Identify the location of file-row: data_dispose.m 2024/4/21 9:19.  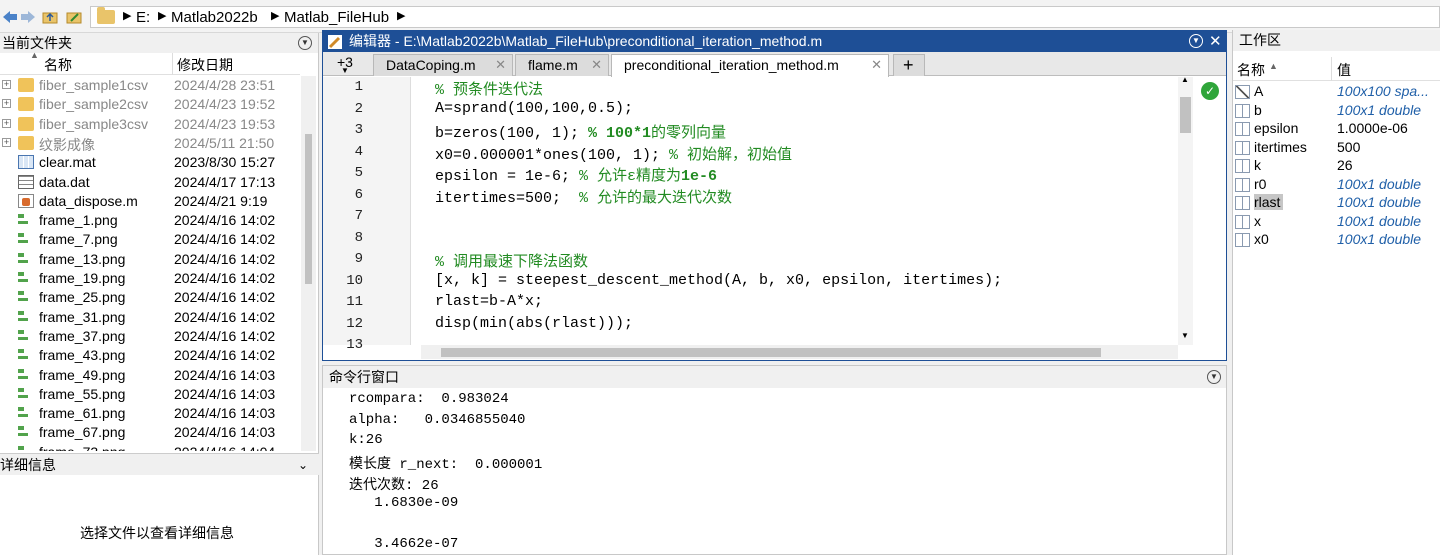
(150, 201).